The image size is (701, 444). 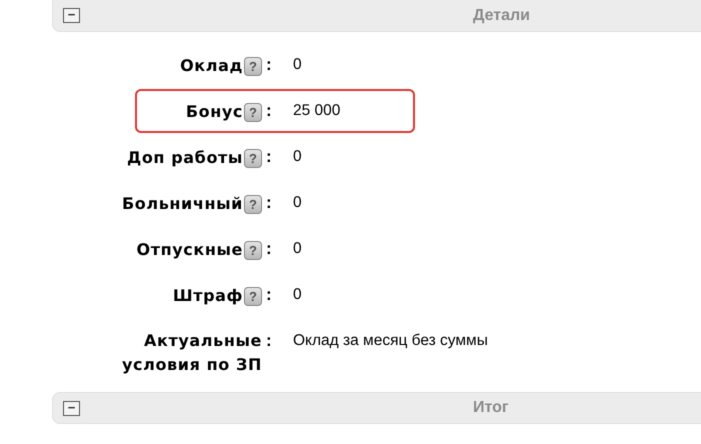 What do you see at coordinates (317, 111) in the screenshot?
I see `field-value: 25 000` at bounding box center [317, 111].